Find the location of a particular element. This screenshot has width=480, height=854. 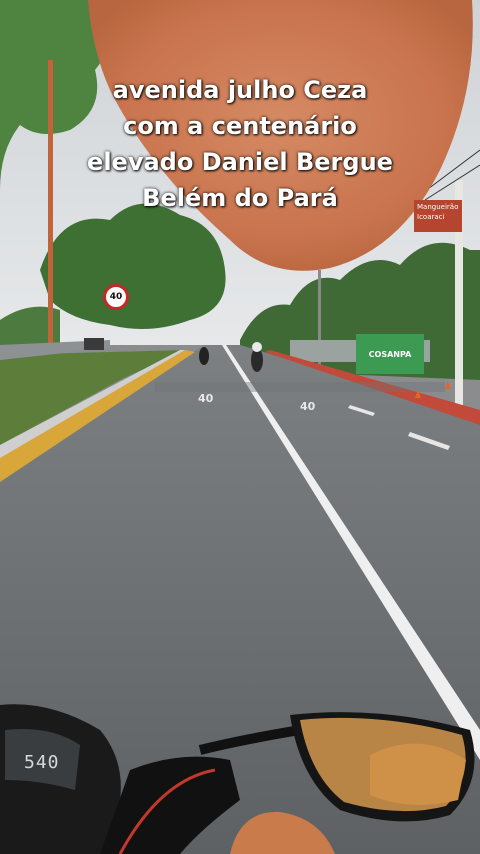

car-left is located at coordinates (94, 344).